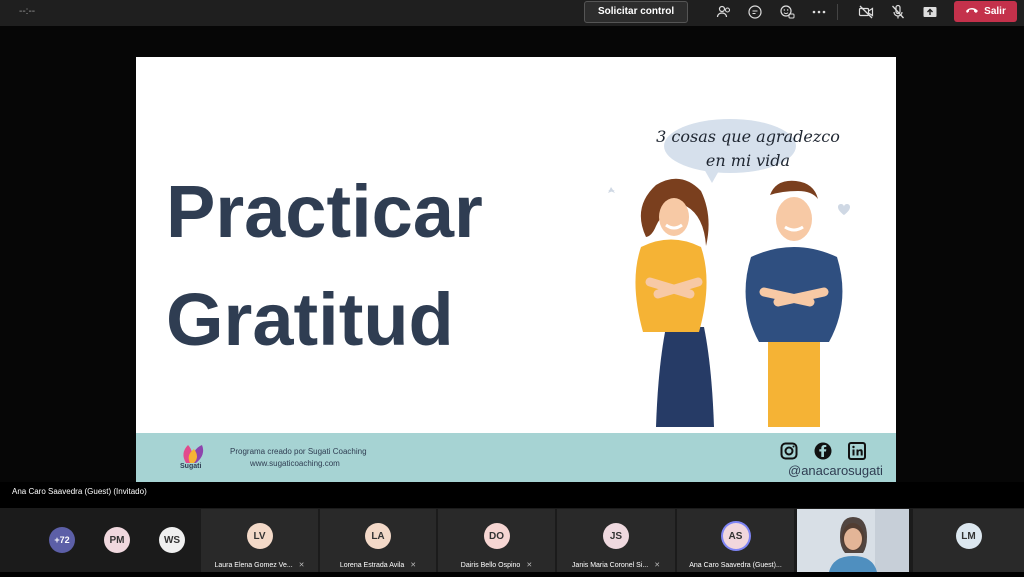 The height and width of the screenshot is (577, 1024). I want to click on toolbar-divider, so click(837, 12).